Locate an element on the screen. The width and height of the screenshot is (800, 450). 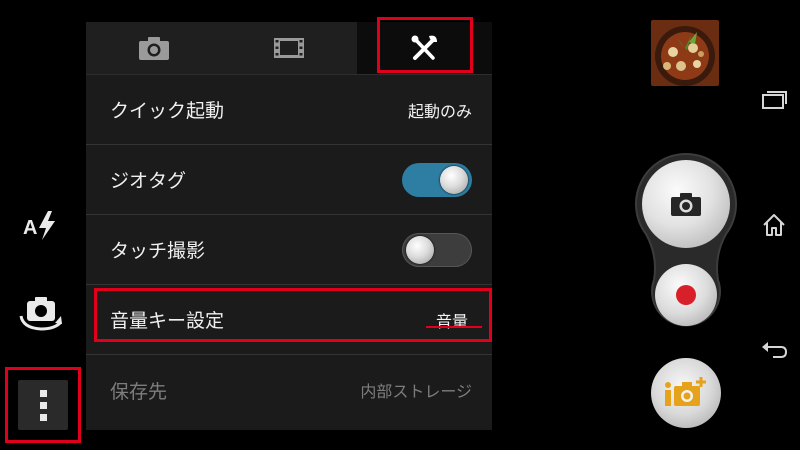
camera-apps-icon is located at coordinates (685, 391).